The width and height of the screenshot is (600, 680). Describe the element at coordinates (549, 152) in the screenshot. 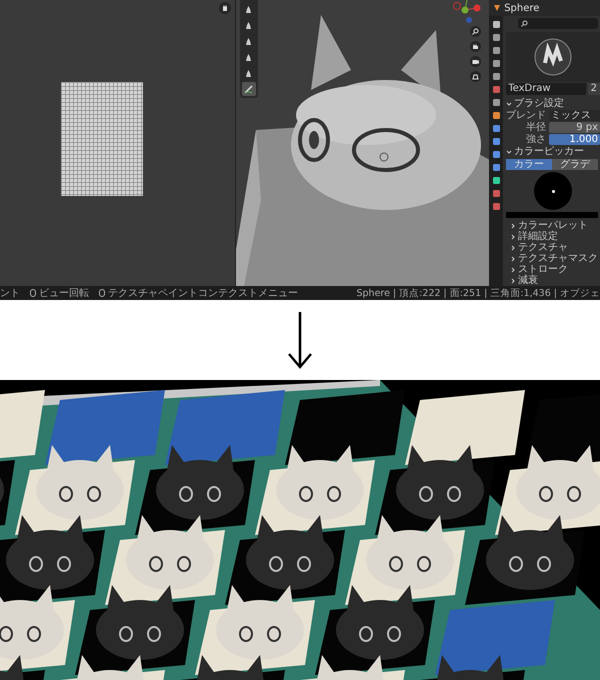

I see `section-title: カラーピッカー` at that location.